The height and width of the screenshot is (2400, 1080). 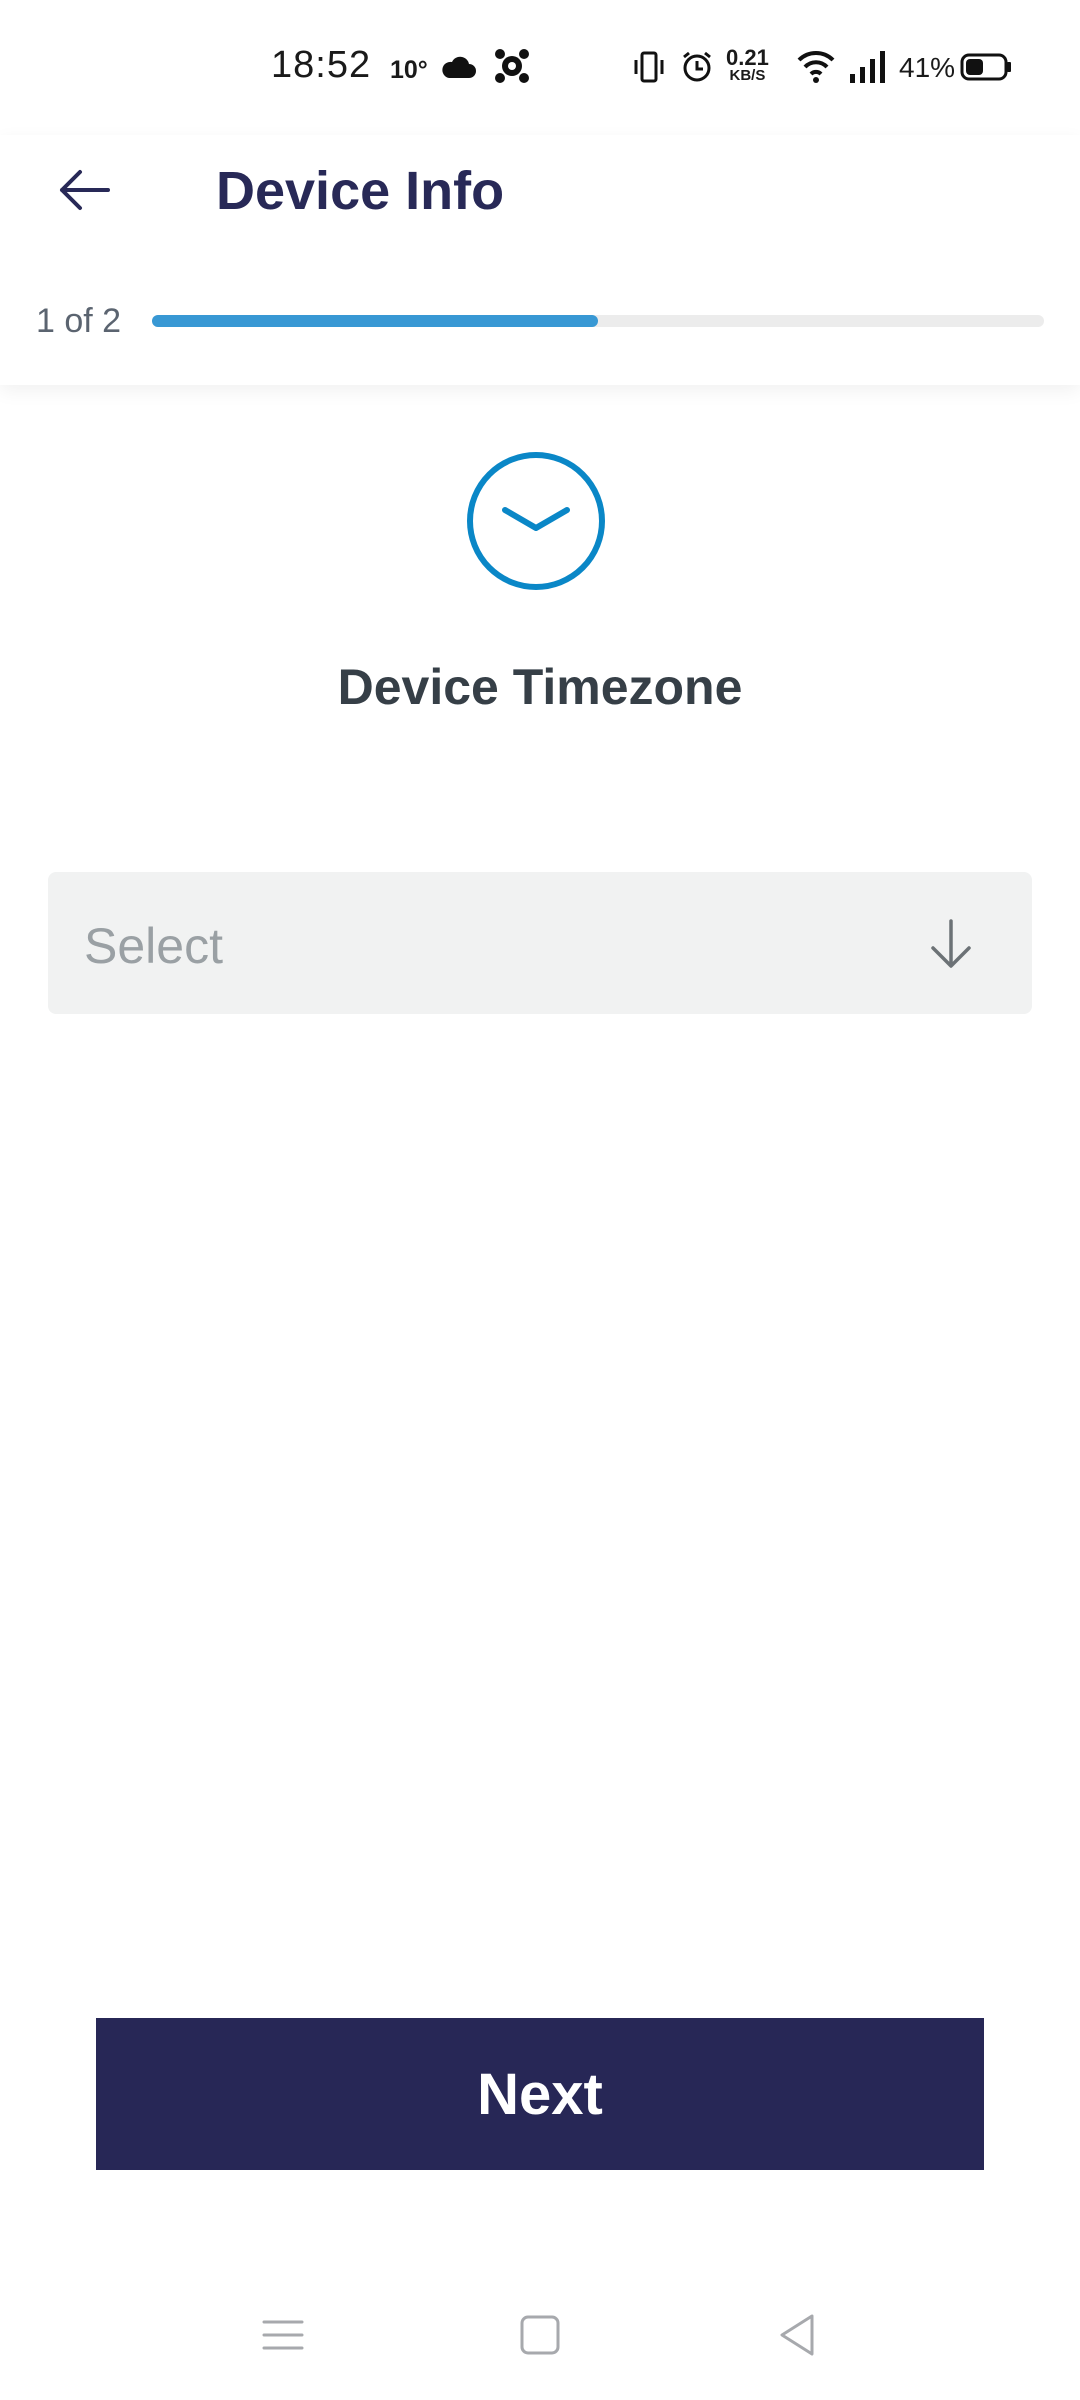 I want to click on section-heading: Device Timezone, so click(x=540, y=687).